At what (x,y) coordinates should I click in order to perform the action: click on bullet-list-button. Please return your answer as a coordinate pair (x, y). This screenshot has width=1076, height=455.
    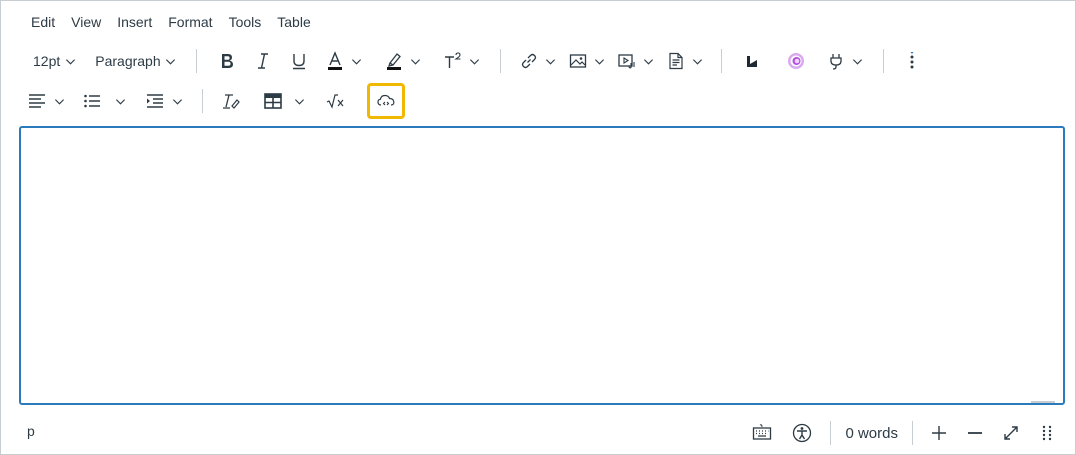
    Looking at the image, I should click on (103, 101).